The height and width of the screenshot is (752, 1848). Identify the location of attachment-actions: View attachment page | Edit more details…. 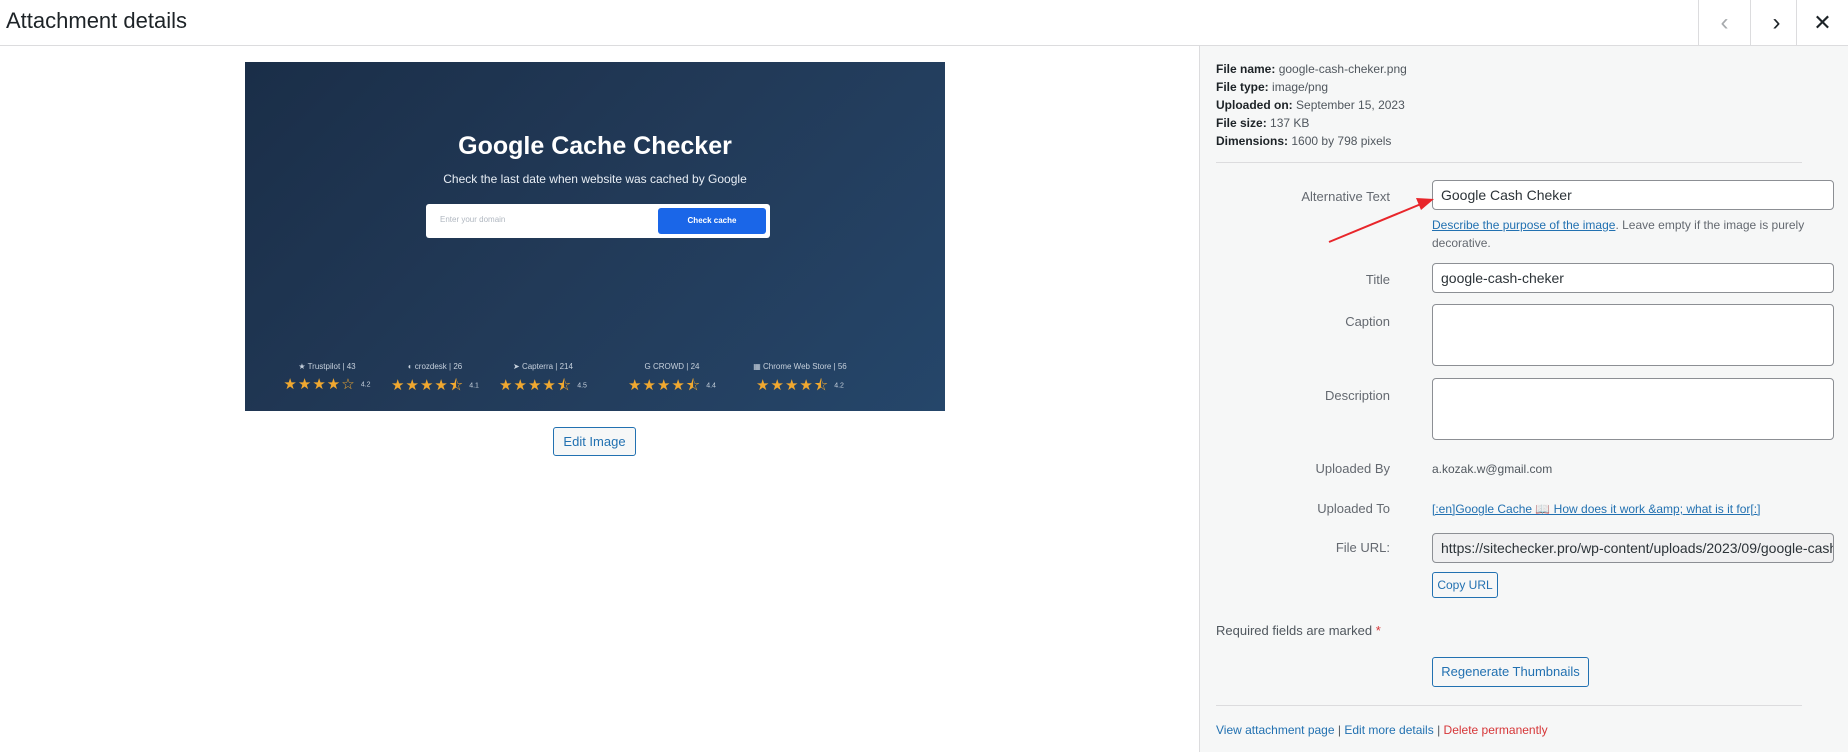
(1382, 730).